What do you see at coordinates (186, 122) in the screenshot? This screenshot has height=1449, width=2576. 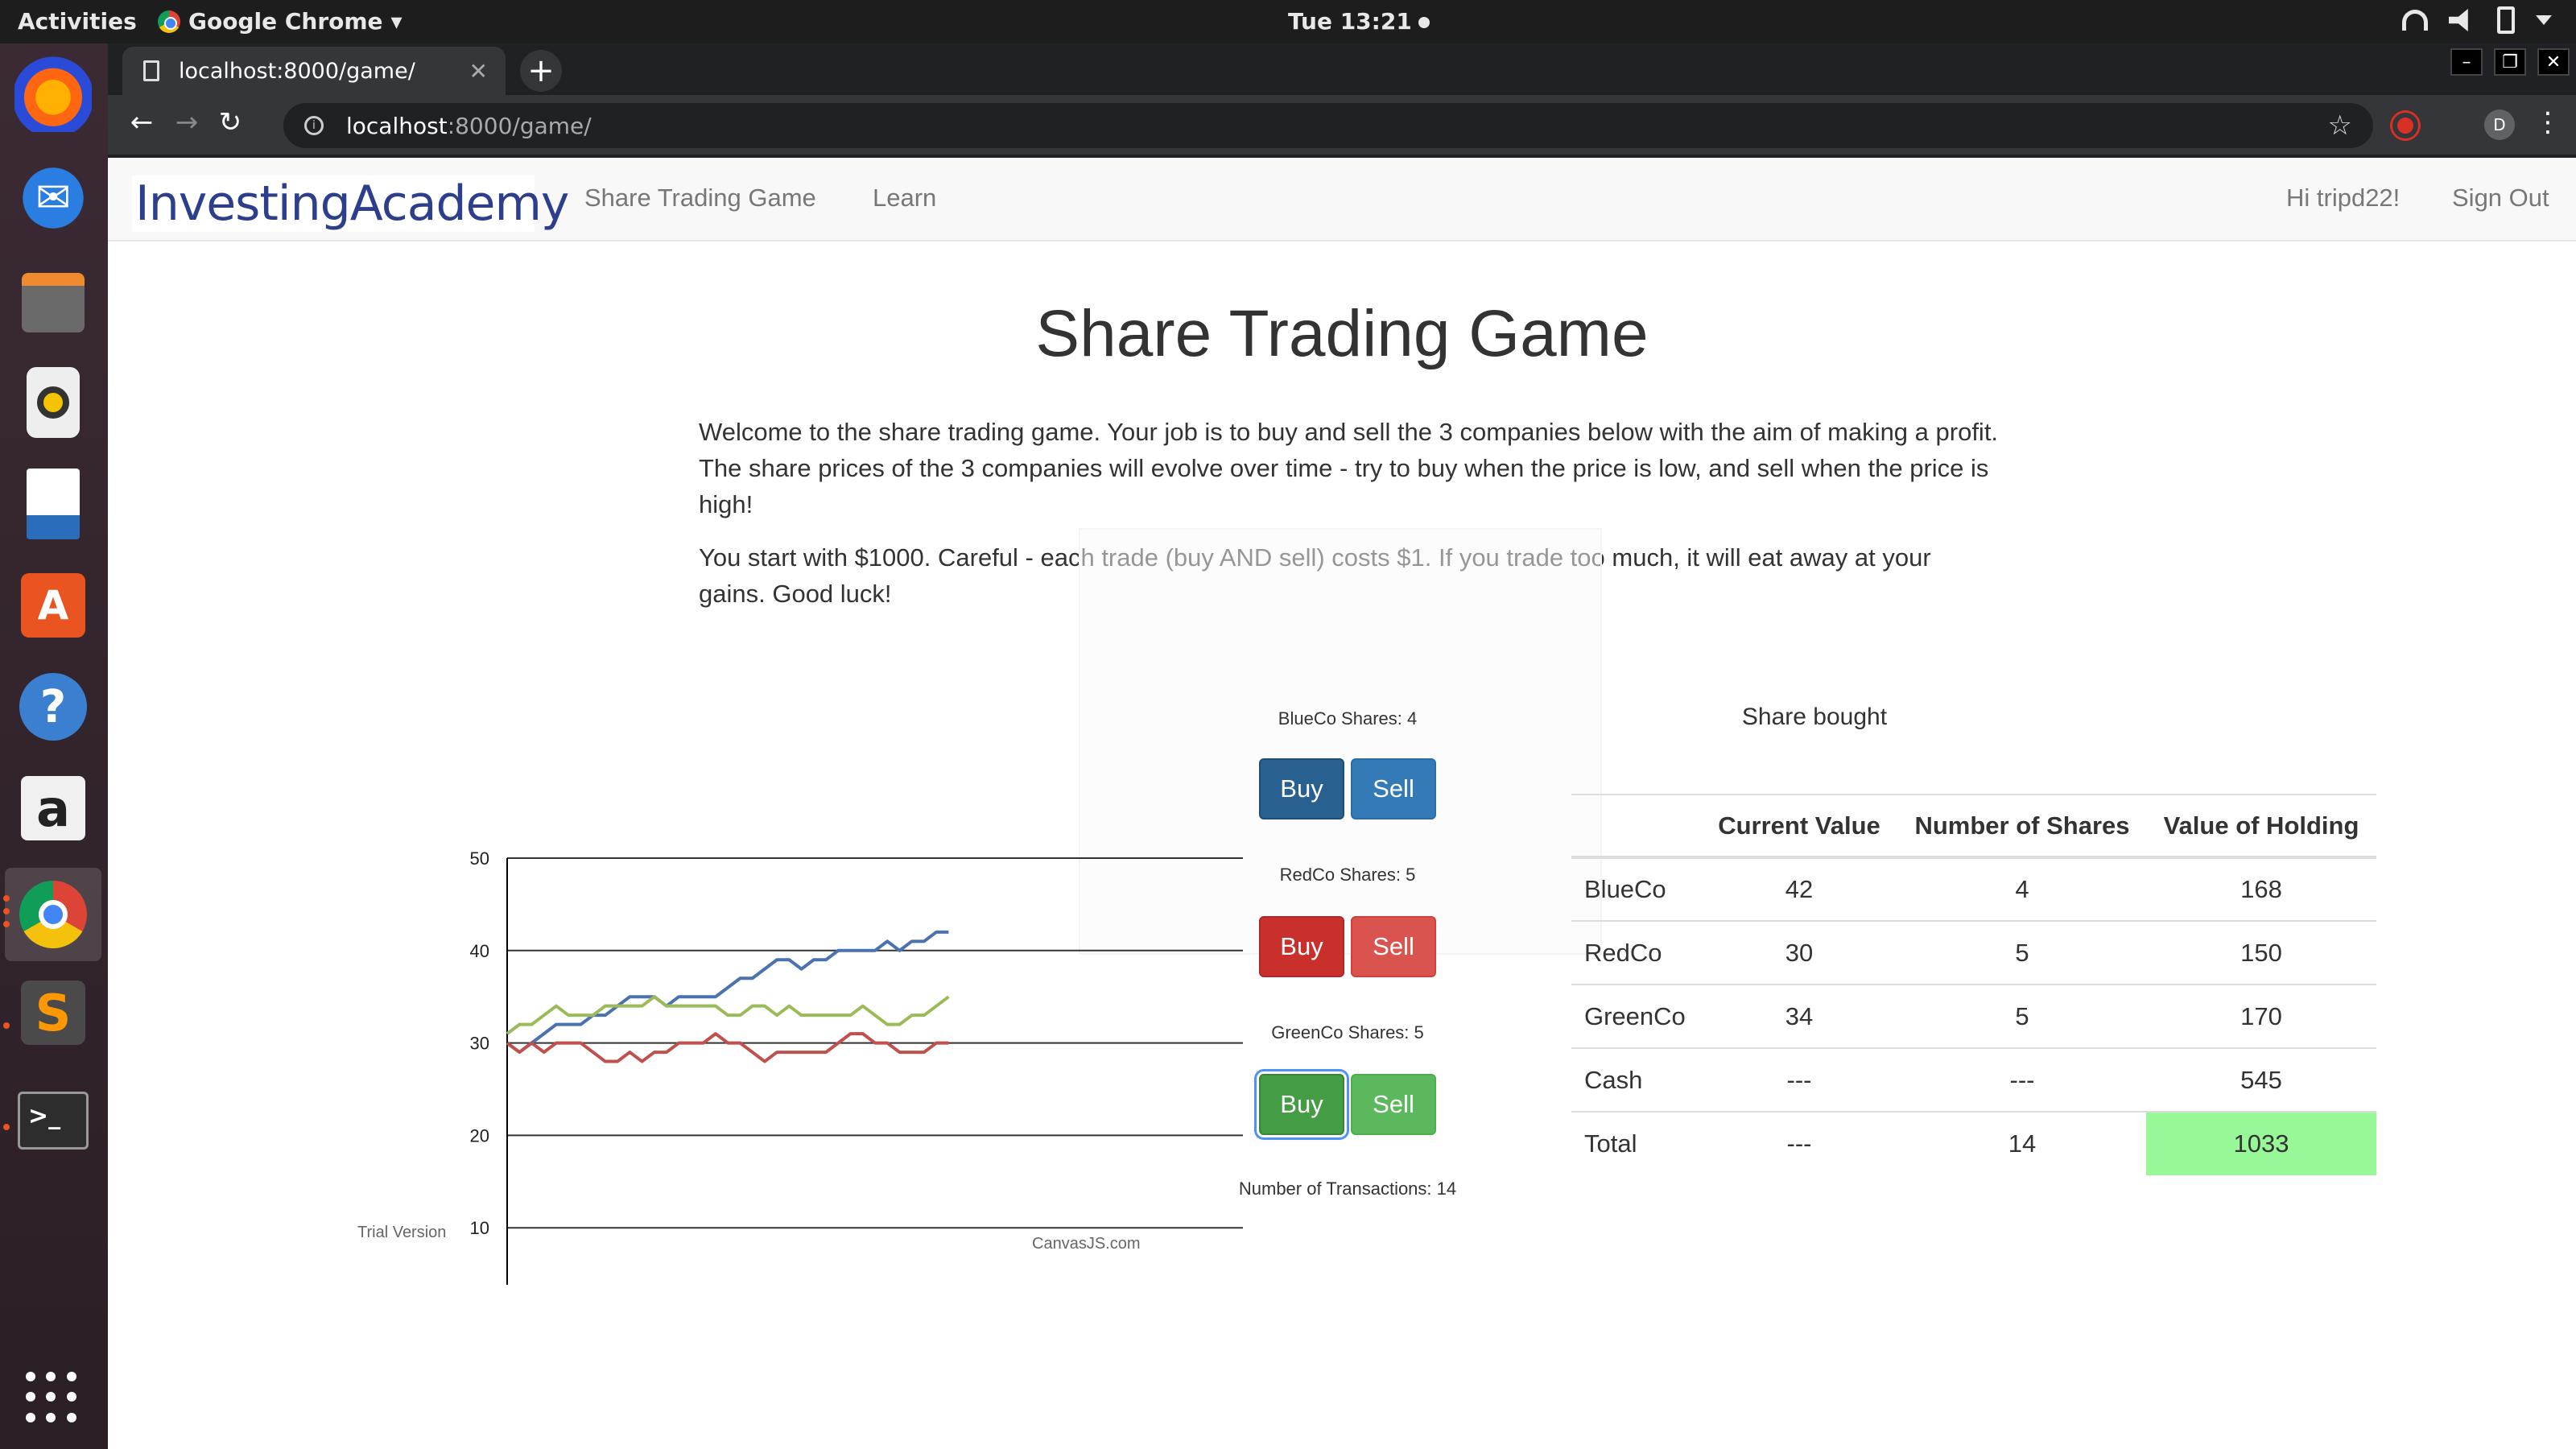 I see `forward-icon: →` at bounding box center [186, 122].